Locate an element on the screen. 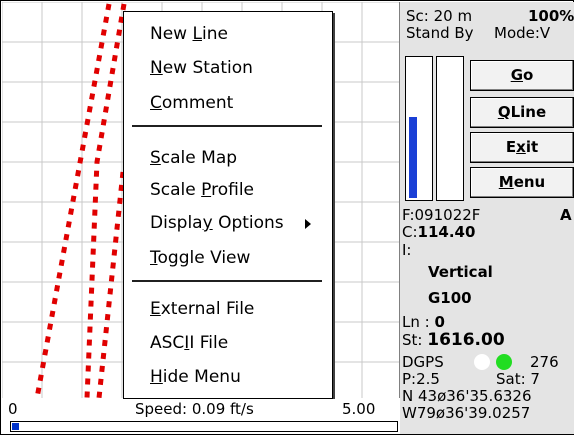 The height and width of the screenshot is (435, 574). menu-item: Scale Profile is located at coordinates (202, 190).